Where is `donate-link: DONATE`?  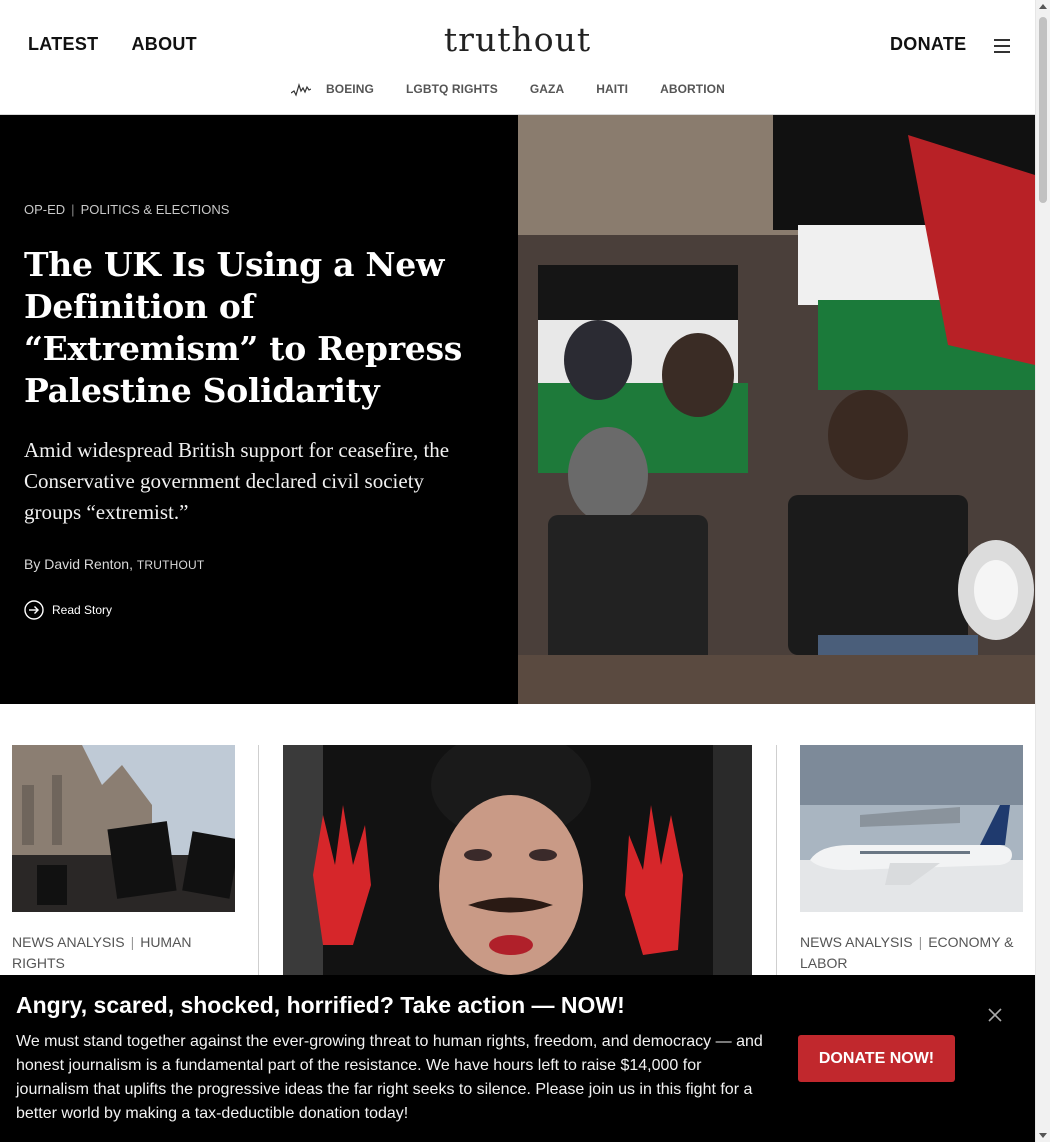 donate-link: DONATE is located at coordinates (928, 44).